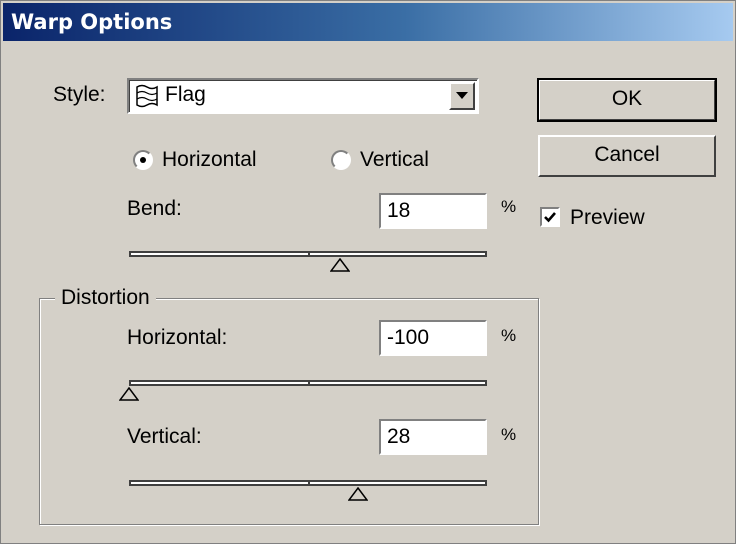 The width and height of the screenshot is (738, 556). I want to click on chevron-down-icon, so click(462, 96).